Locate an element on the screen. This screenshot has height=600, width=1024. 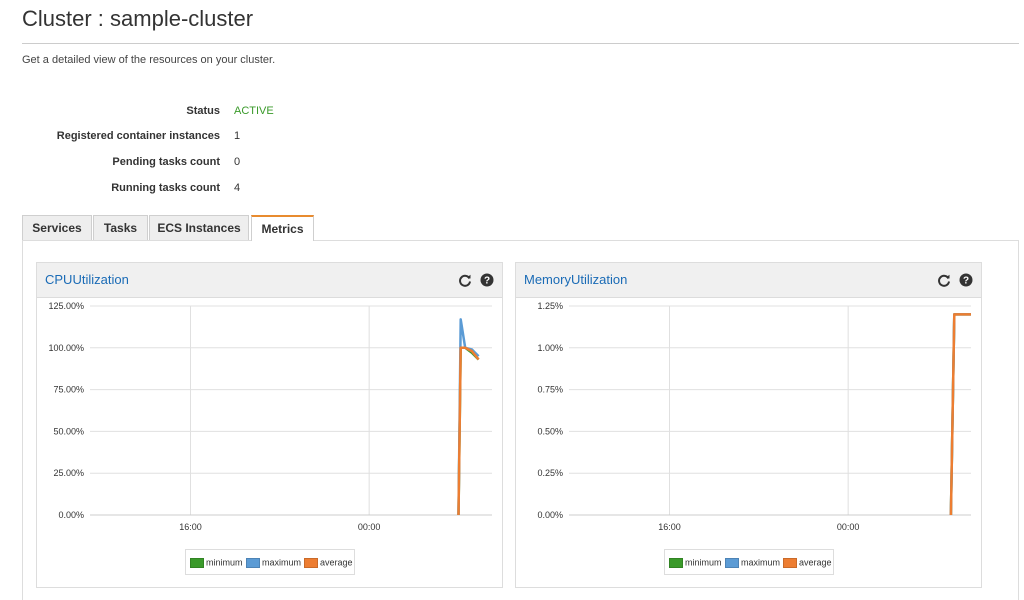
tab-tasks: Tasks is located at coordinates (120, 227).